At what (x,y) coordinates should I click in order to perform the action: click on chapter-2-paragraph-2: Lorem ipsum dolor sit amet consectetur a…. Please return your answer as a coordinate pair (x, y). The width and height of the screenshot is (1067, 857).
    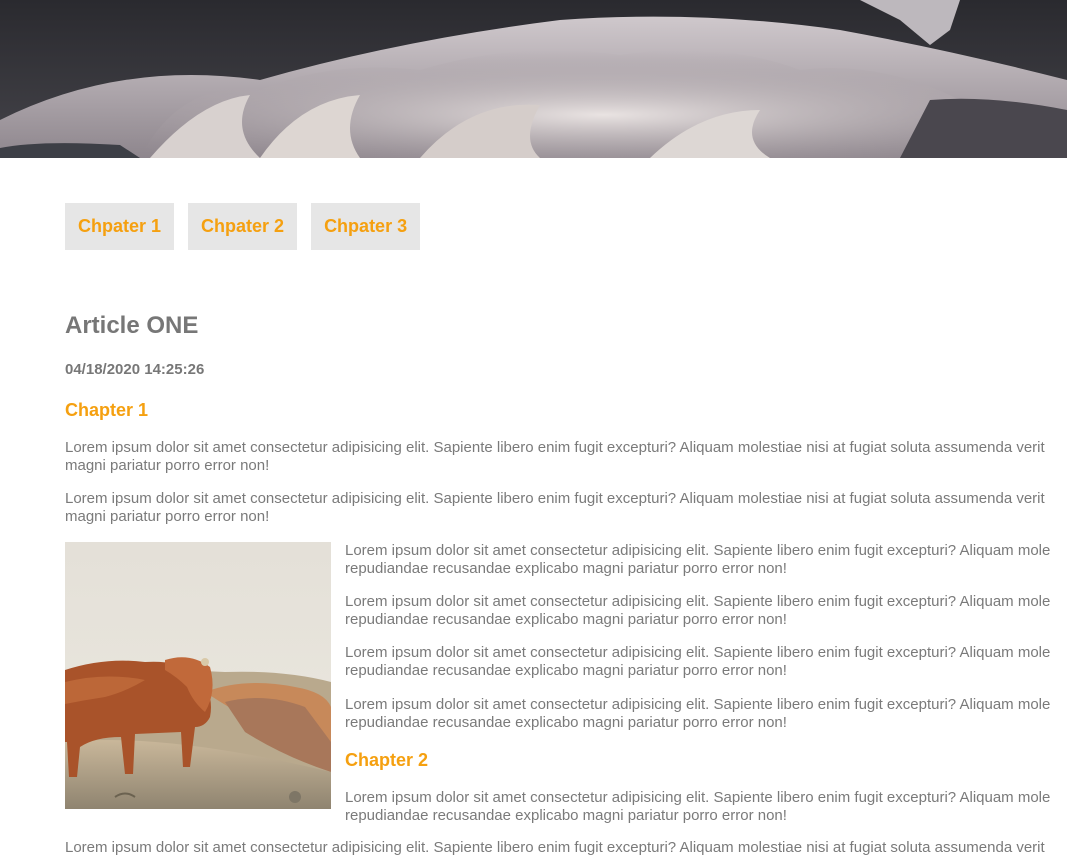
    Looking at the image, I should click on (566, 848).